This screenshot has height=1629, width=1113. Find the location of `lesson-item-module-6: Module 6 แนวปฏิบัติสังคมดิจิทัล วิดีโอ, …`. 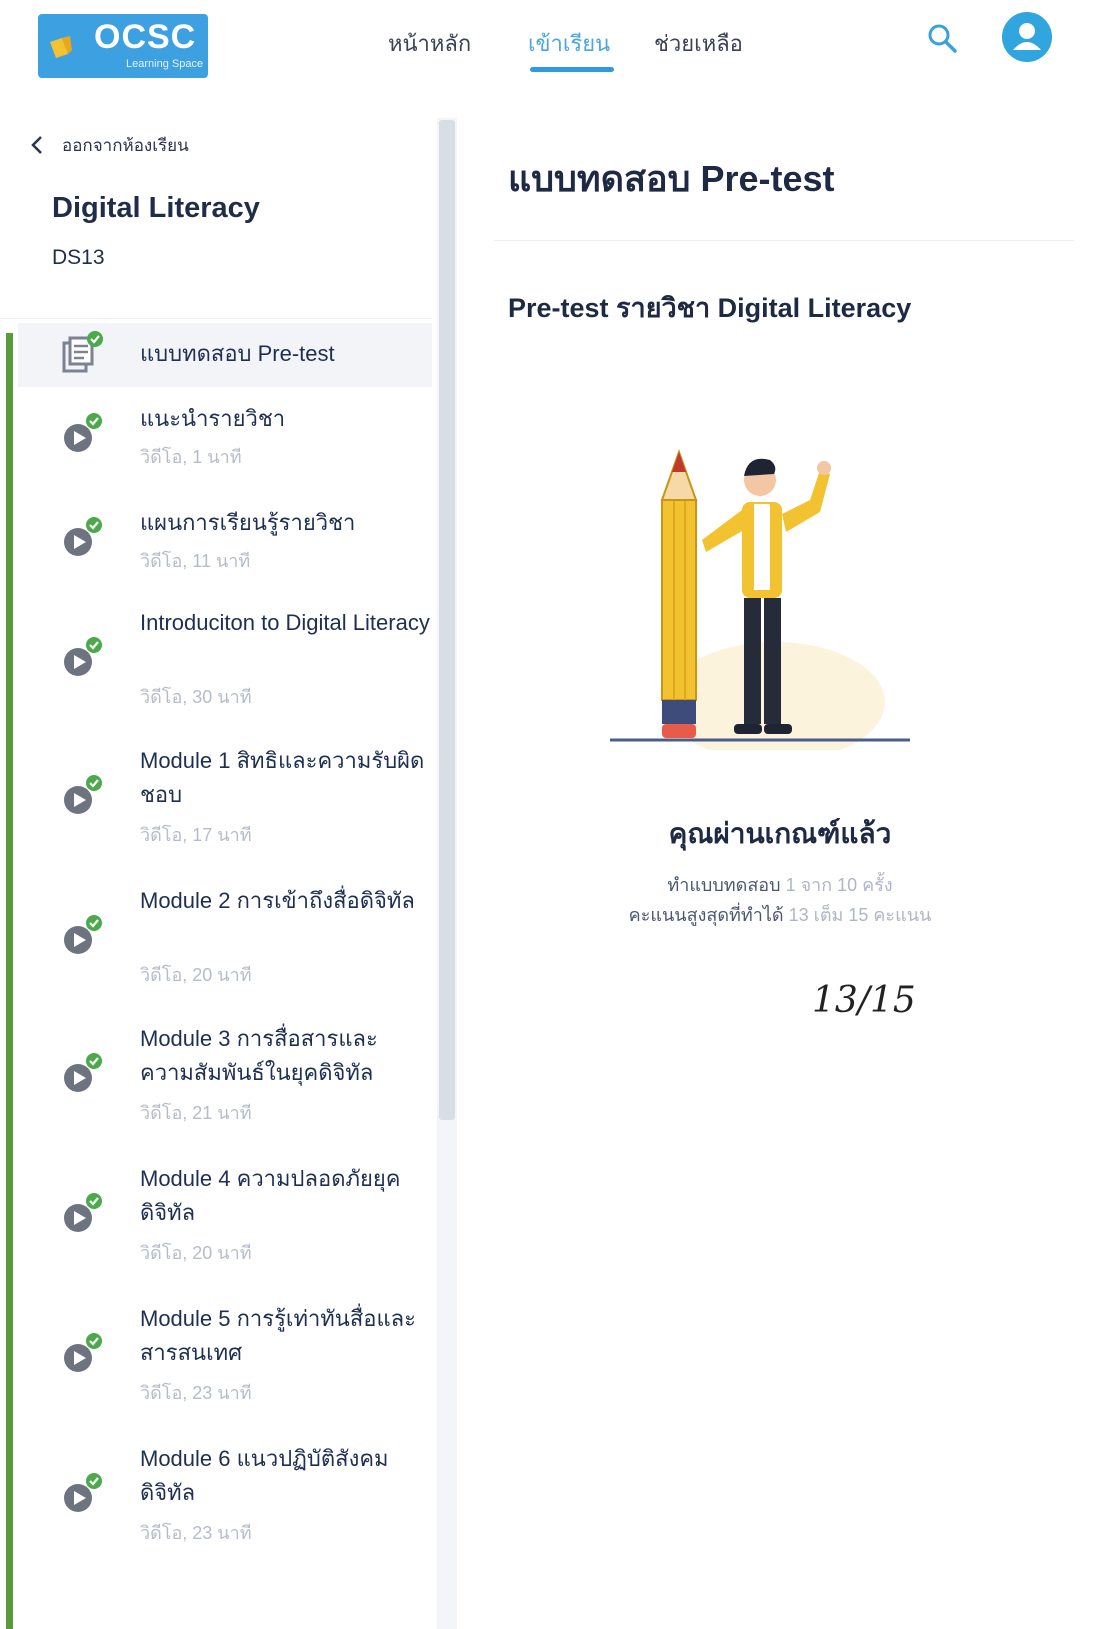

lesson-item-module-6: Module 6 แนวปฏิบัติสังคมดิจิทัล วิดีโอ, … is located at coordinates (225, 1500).